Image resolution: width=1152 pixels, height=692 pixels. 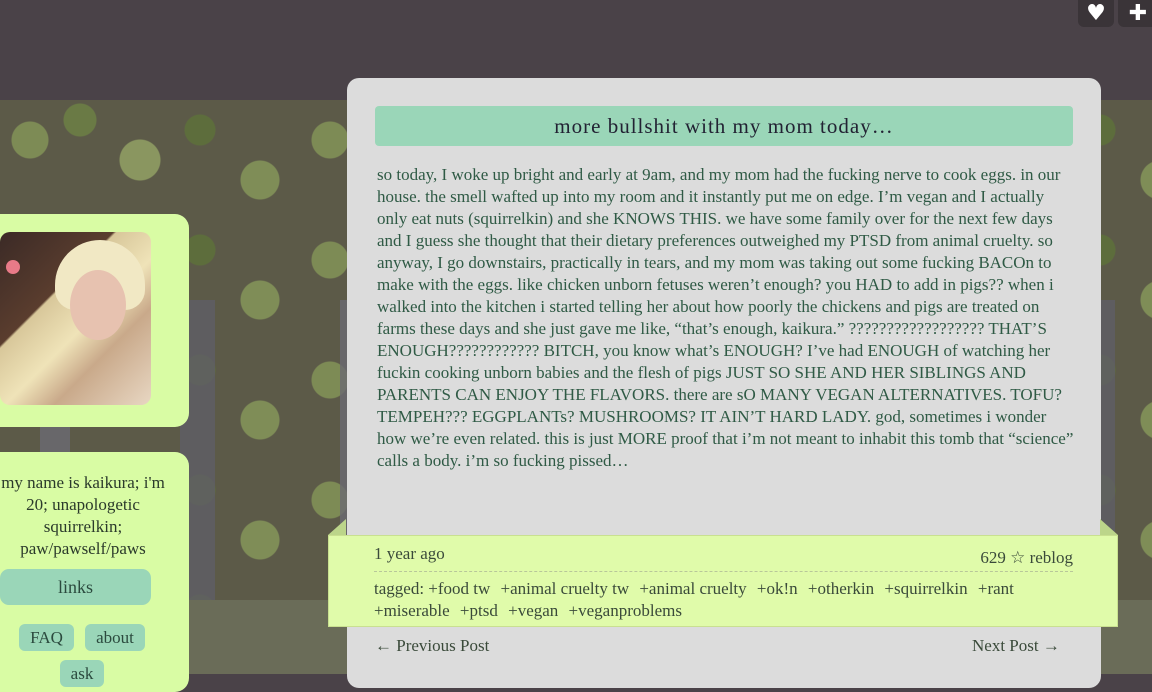 I want to click on tag-link: +vegan, so click(x=533, y=610).